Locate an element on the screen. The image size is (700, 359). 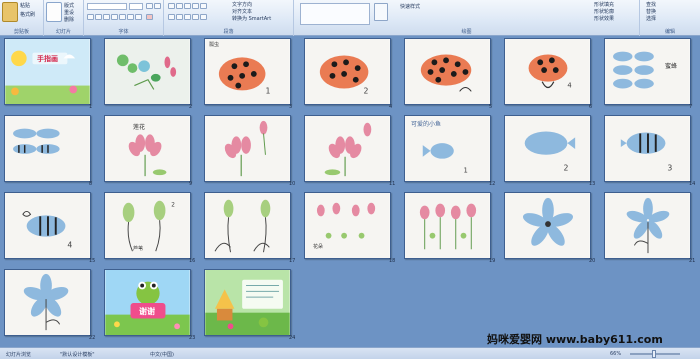
slide-number-17: 17 is located at coordinates (292, 261).